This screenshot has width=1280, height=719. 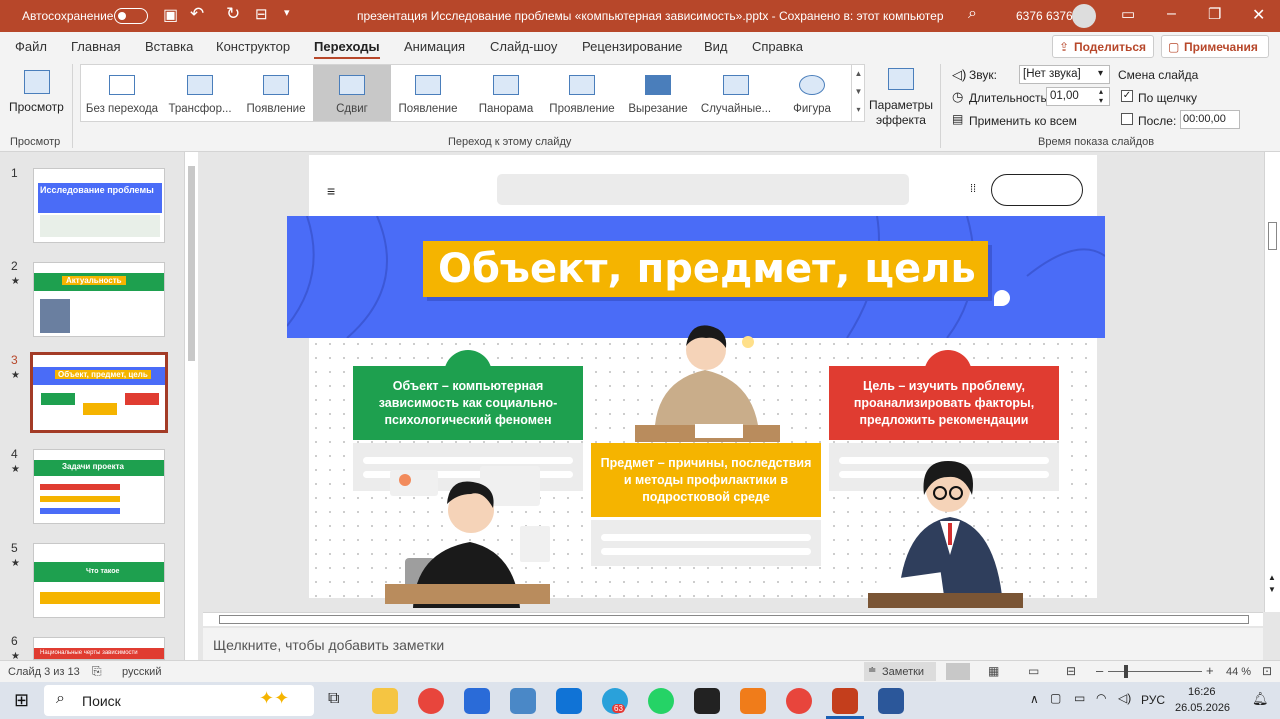 What do you see at coordinates (99, 648) in the screenshot?
I see `slide-thumbnail-6: Национальные черты зависимости` at bounding box center [99, 648].